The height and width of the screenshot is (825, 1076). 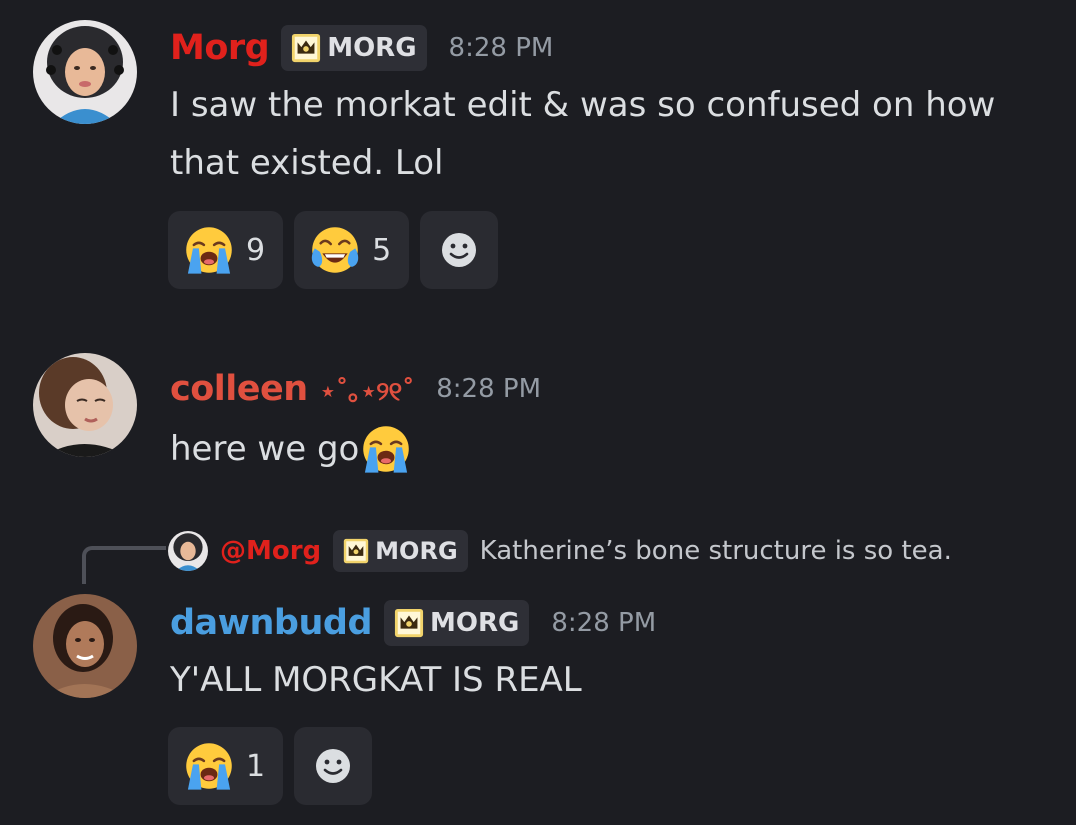 What do you see at coordinates (256, 250) in the screenshot?
I see `reaction-count: 9` at bounding box center [256, 250].